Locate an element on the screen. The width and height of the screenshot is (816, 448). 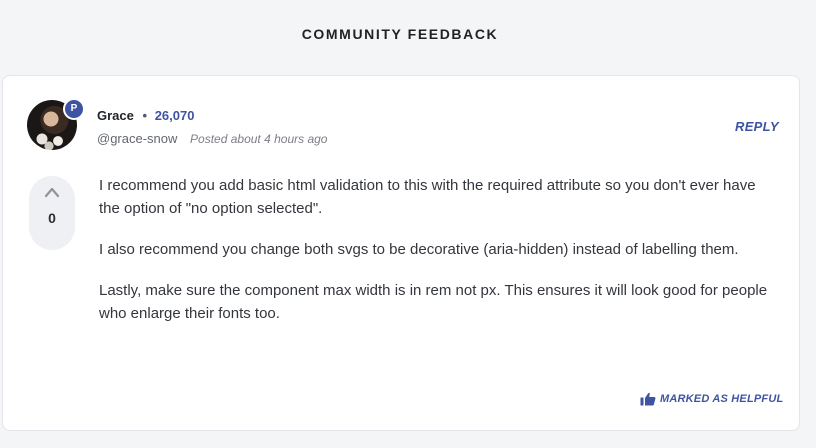
vote-control: 0 is located at coordinates (52, 213).